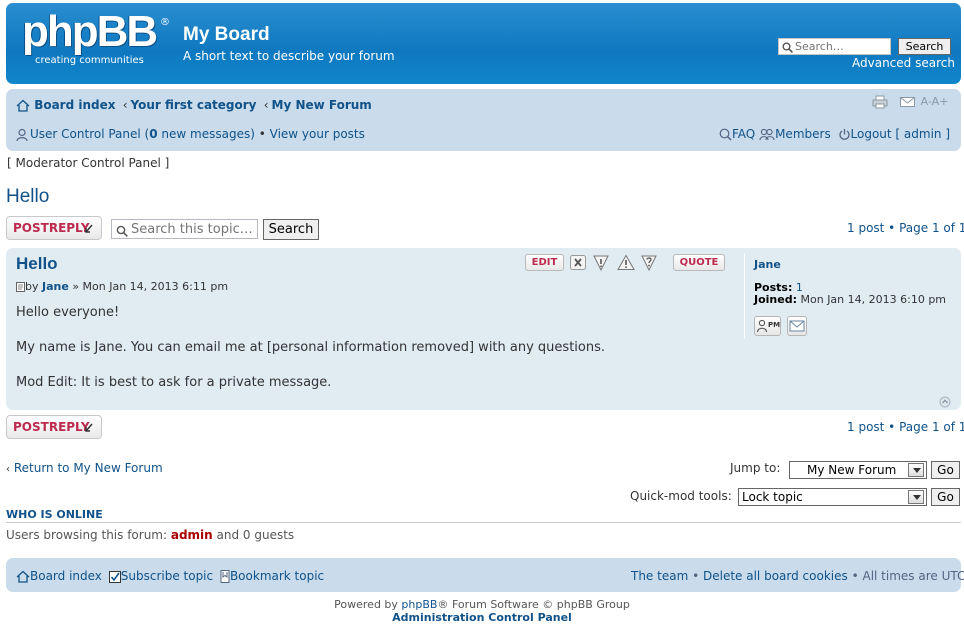 The width and height of the screenshot is (964, 628). I want to click on checkbox-icon, so click(114, 576).